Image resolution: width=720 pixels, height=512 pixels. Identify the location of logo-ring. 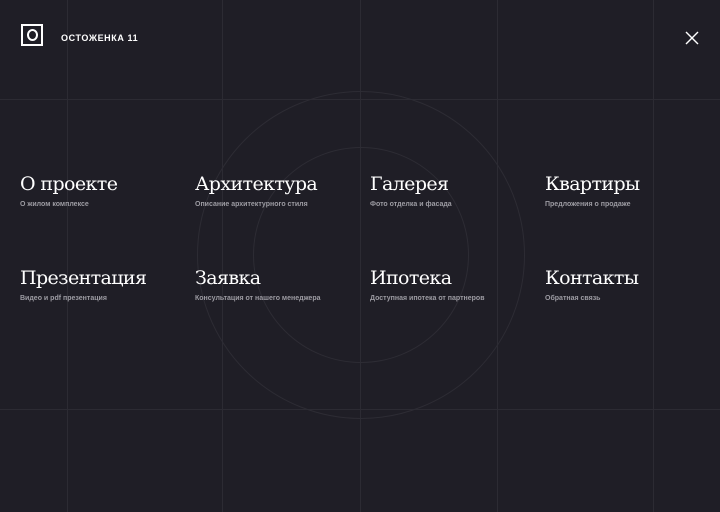
(32, 35).